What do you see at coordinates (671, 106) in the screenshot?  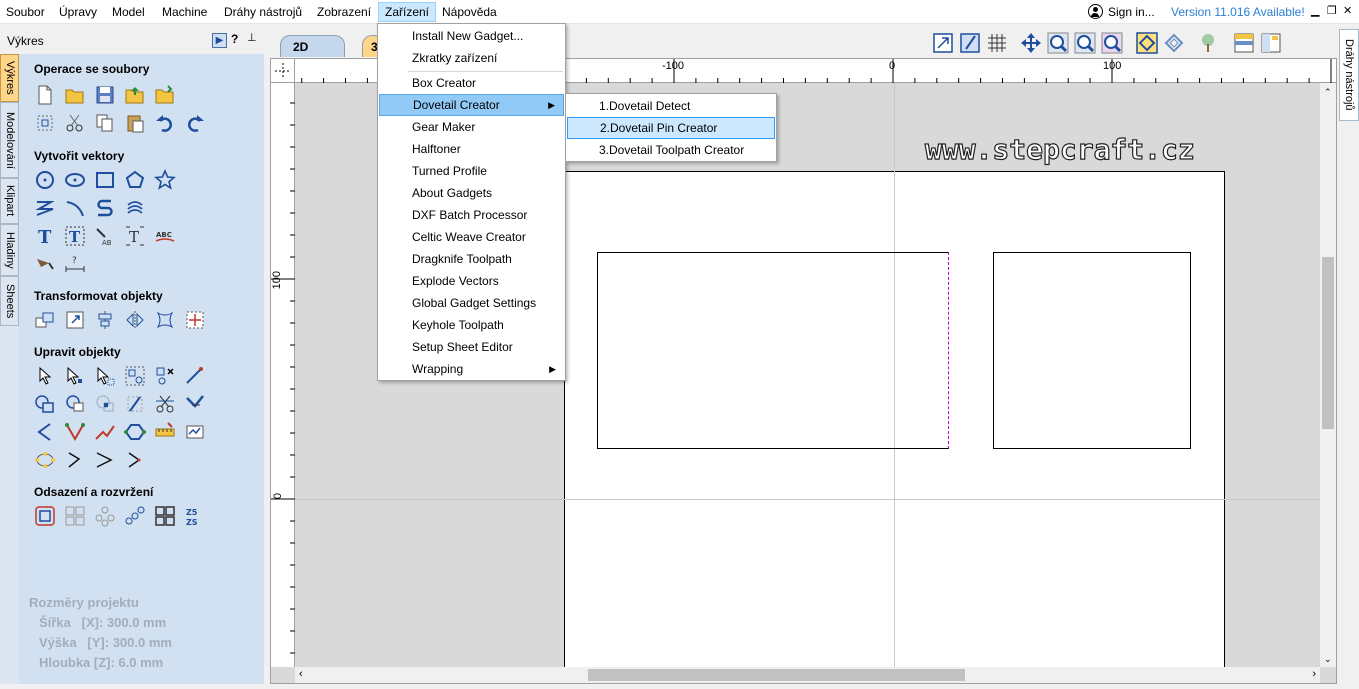 I see `submenu-dovetail-detect: 1.Dovetail Detect` at bounding box center [671, 106].